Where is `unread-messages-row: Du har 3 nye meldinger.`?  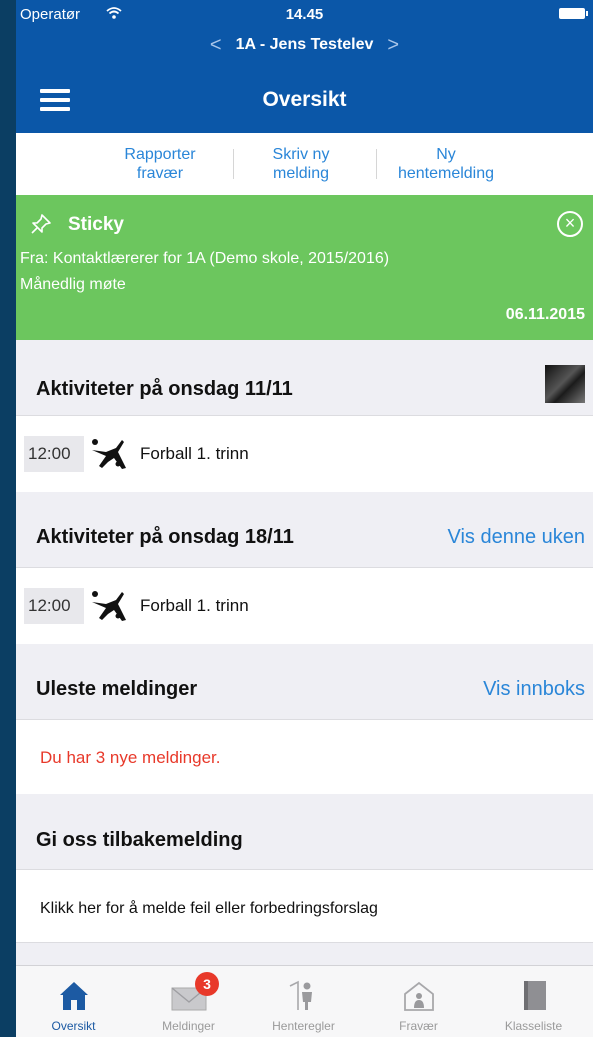 unread-messages-row: Du har 3 nye meldinger. is located at coordinates (304, 757).